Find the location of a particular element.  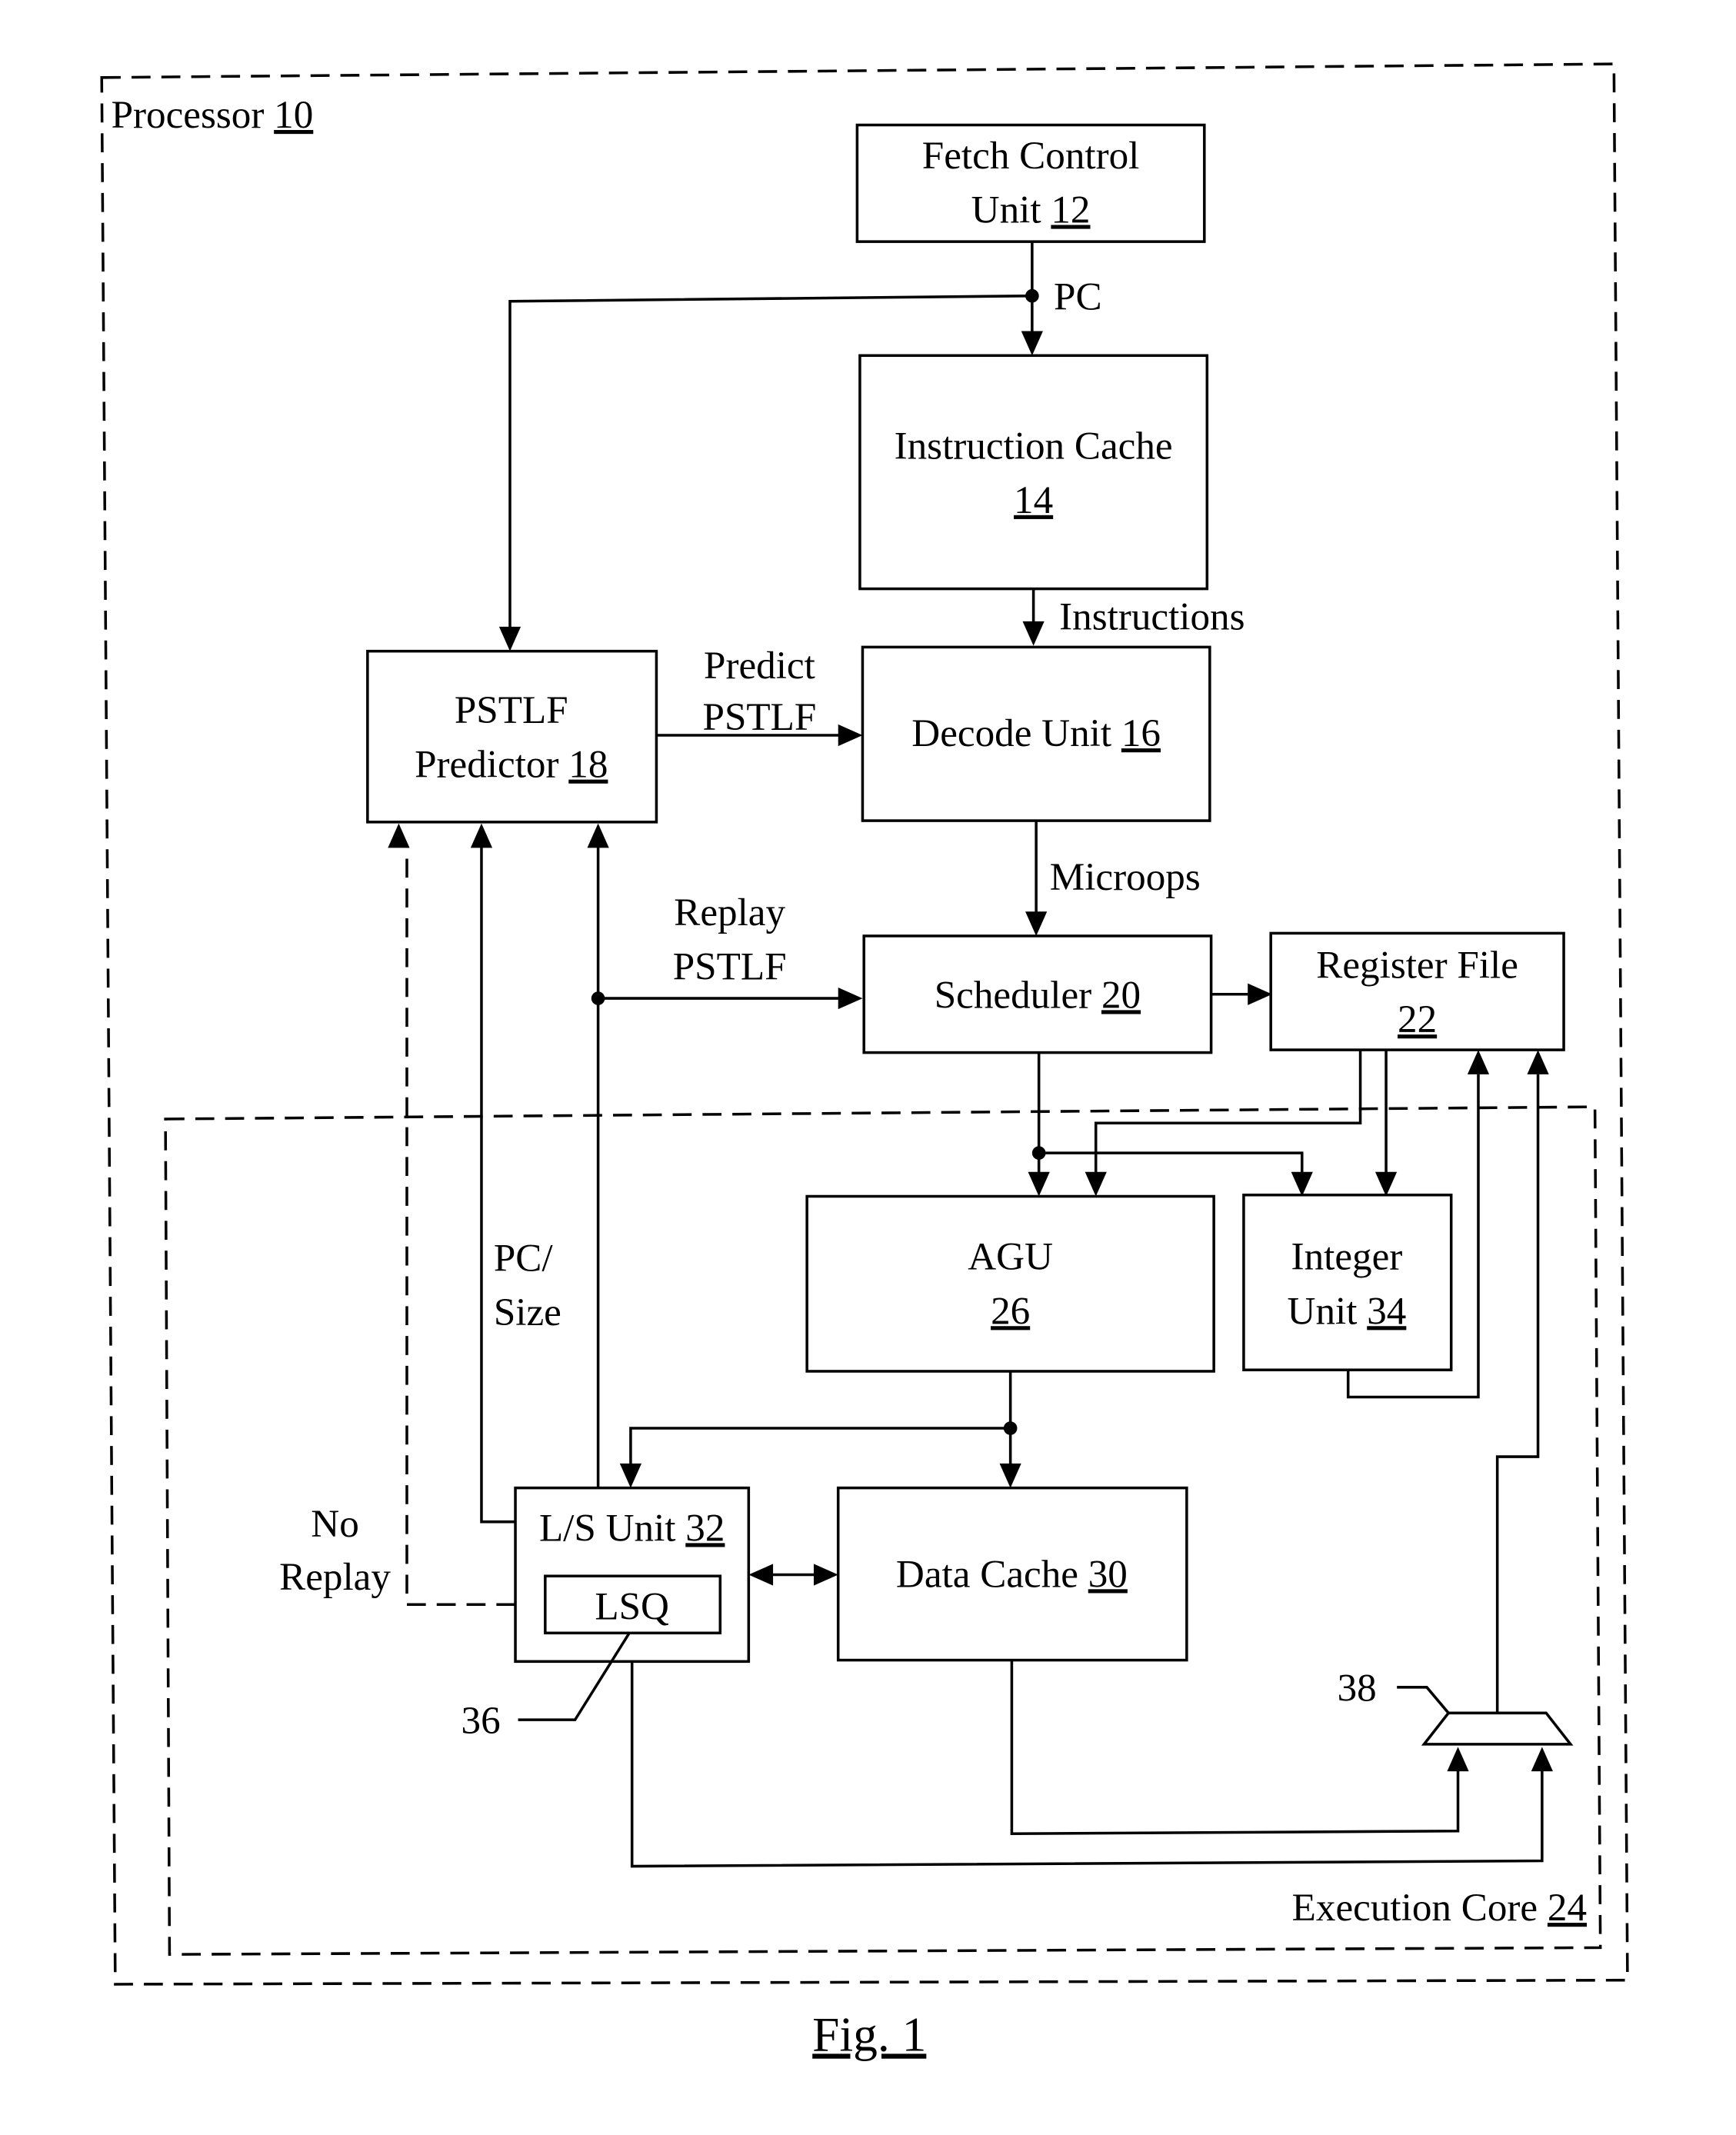

no-replay-arrowhead is located at coordinates (399, 835).